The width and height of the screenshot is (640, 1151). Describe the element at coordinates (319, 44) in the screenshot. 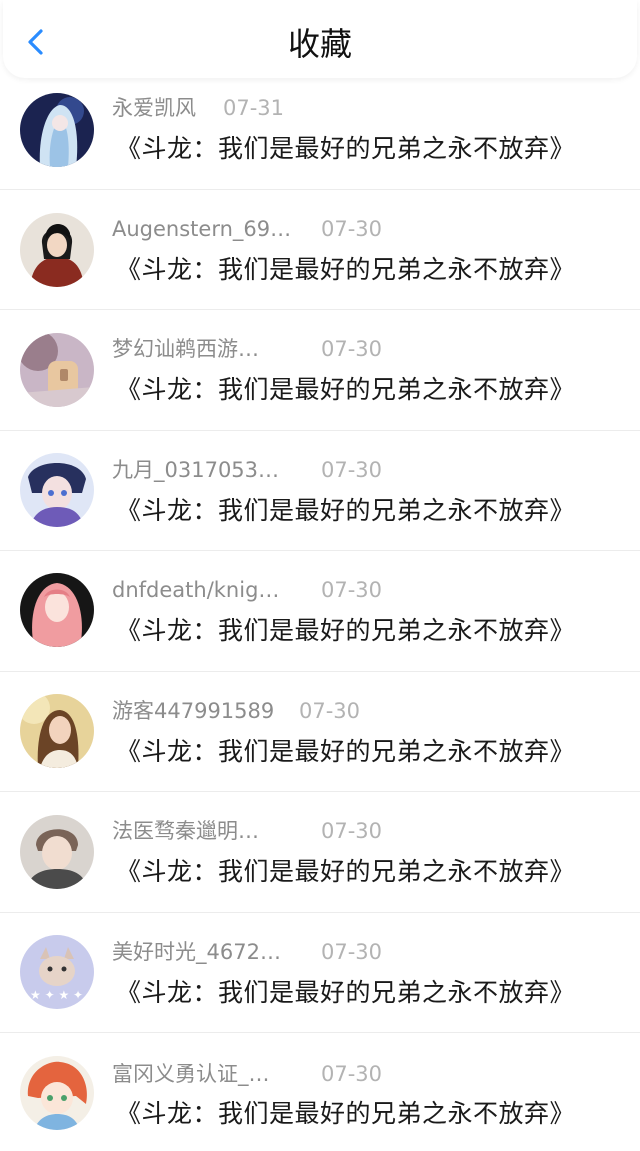

I see `page-title: 收藏` at that location.